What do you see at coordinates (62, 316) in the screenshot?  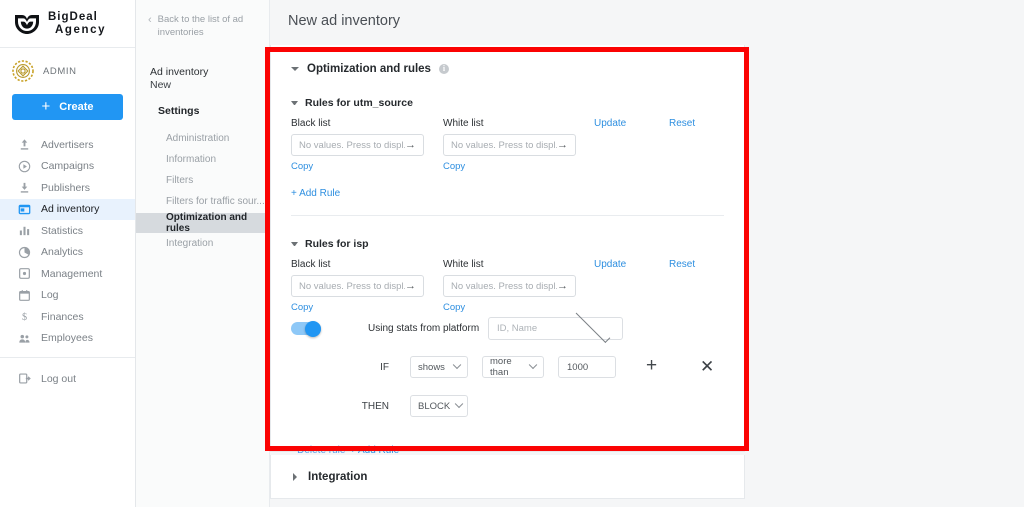 I see `sidebar-label: Finances` at bounding box center [62, 316].